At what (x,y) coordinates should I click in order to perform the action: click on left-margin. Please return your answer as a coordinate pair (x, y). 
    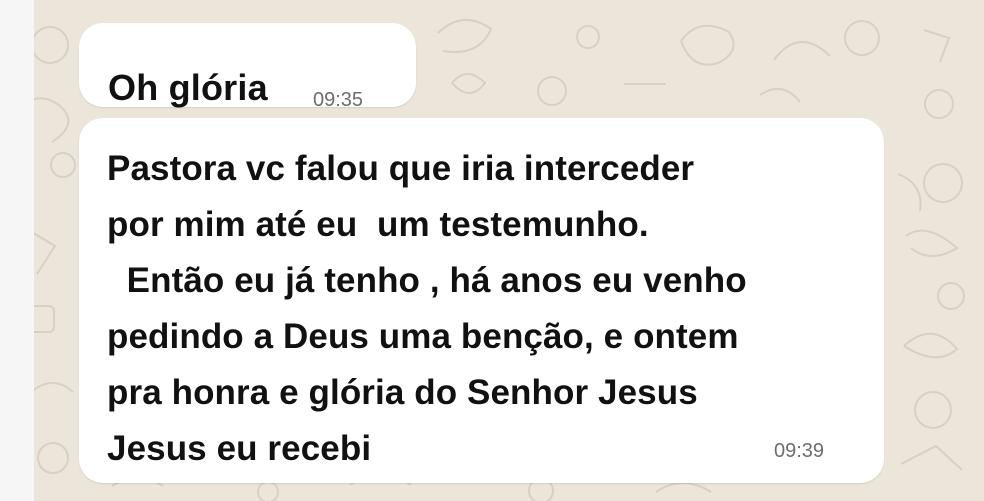
    Looking at the image, I should click on (17, 250).